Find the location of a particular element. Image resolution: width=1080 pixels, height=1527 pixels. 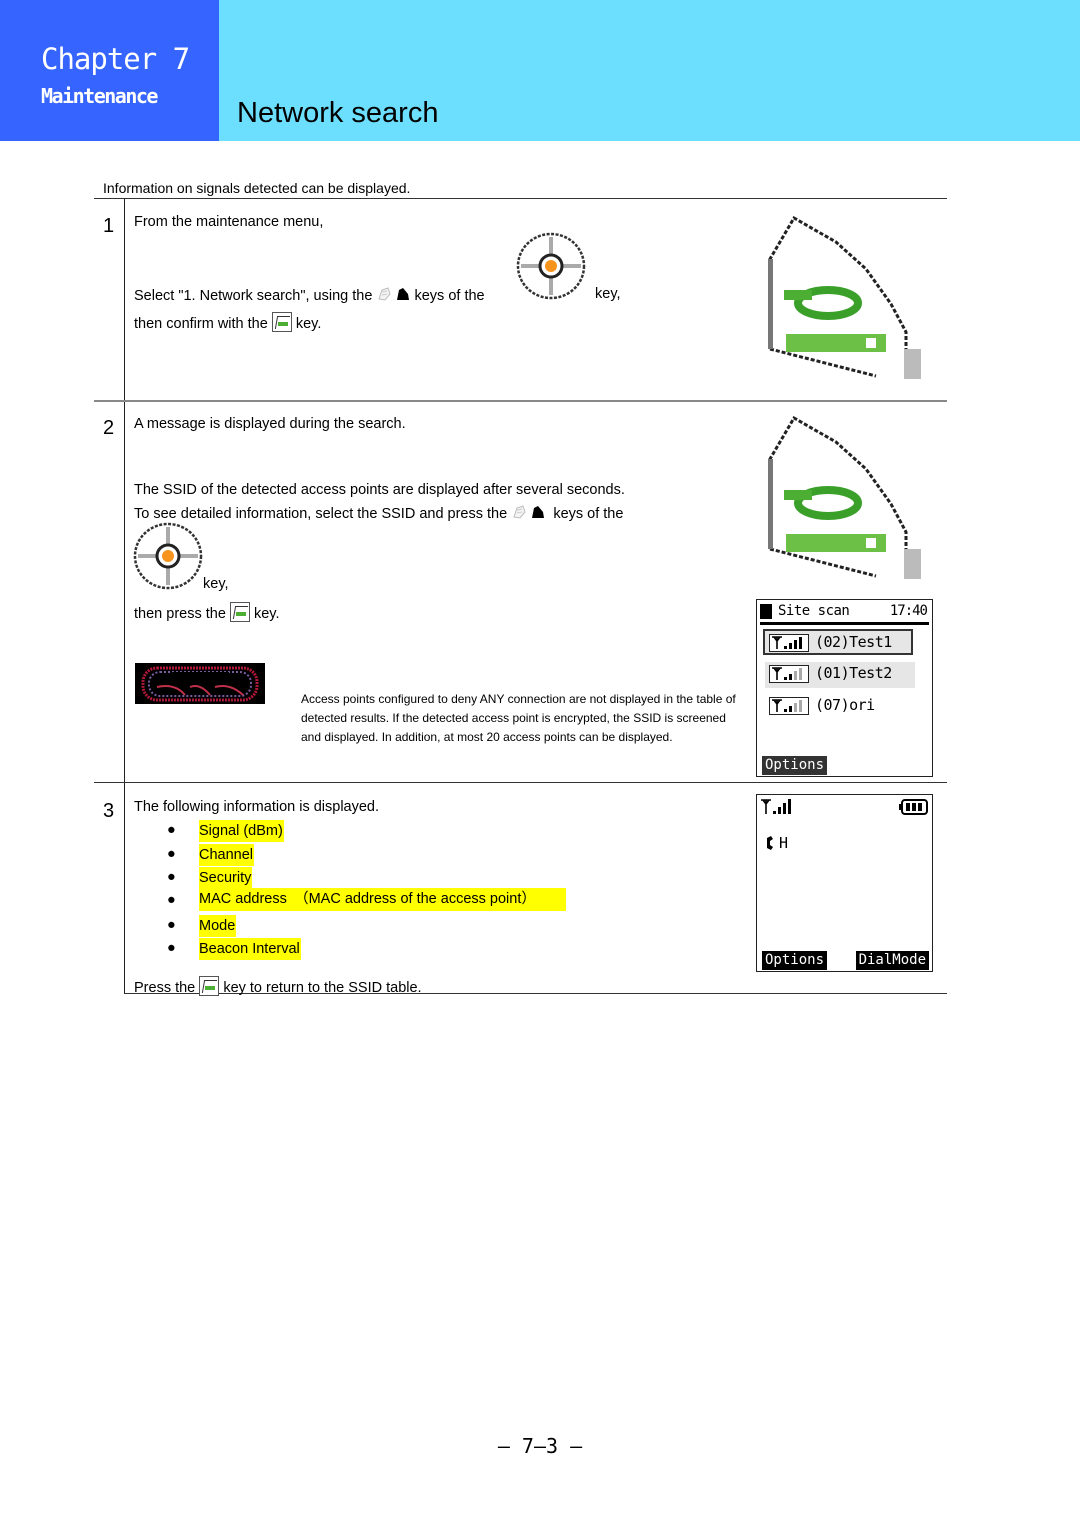

table-top-border is located at coordinates (520, 198).